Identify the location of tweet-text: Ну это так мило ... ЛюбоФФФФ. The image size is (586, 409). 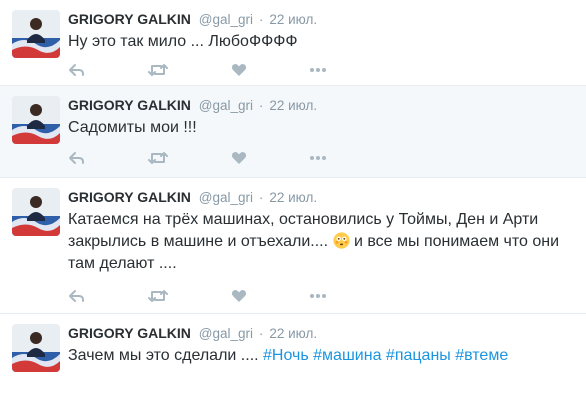
(321, 42).